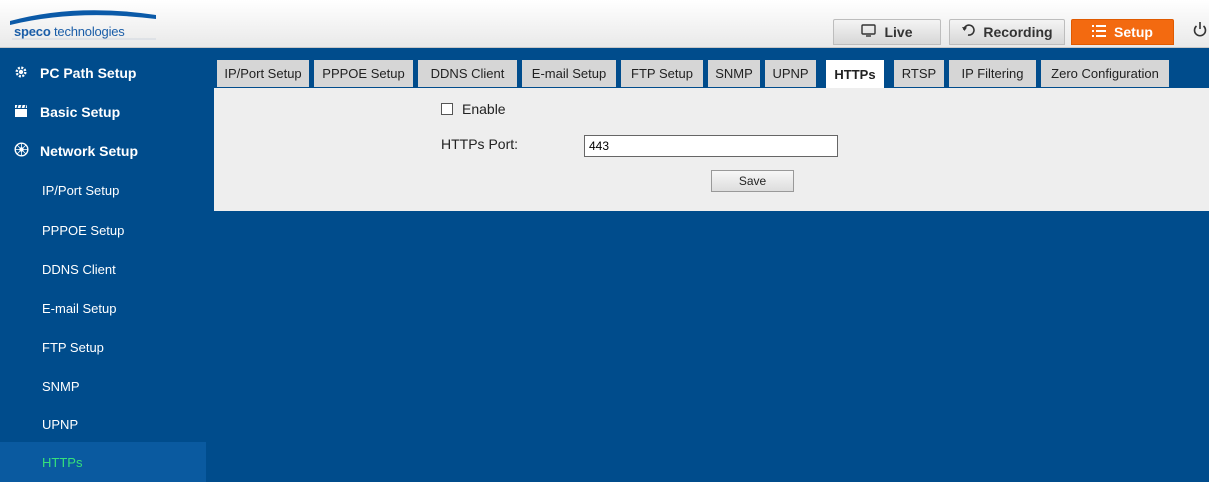 Image resolution: width=1209 pixels, height=482 pixels. I want to click on sidebar-item-https: HTTPs, so click(103, 462).